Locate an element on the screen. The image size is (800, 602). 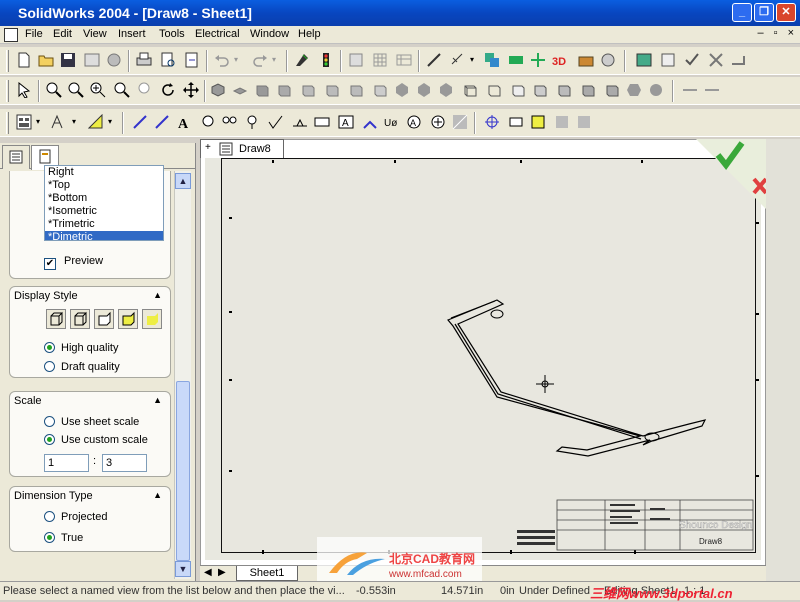
select-icon is located at coordinates (24, 90).